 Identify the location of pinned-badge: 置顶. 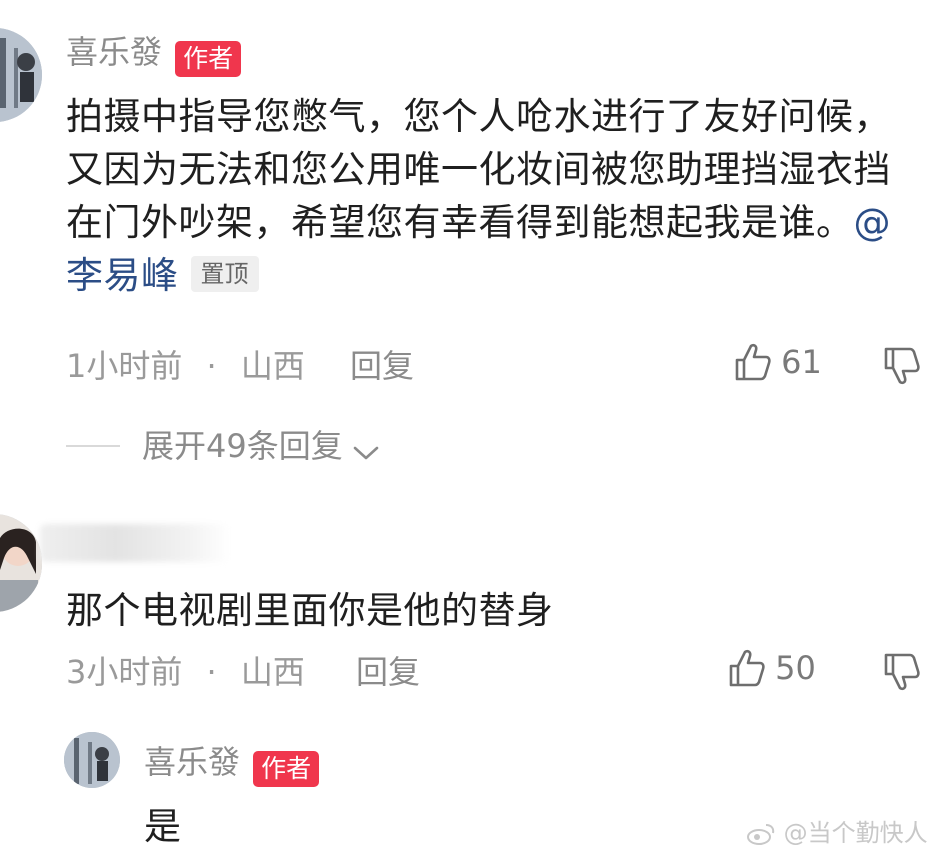
(224, 274).